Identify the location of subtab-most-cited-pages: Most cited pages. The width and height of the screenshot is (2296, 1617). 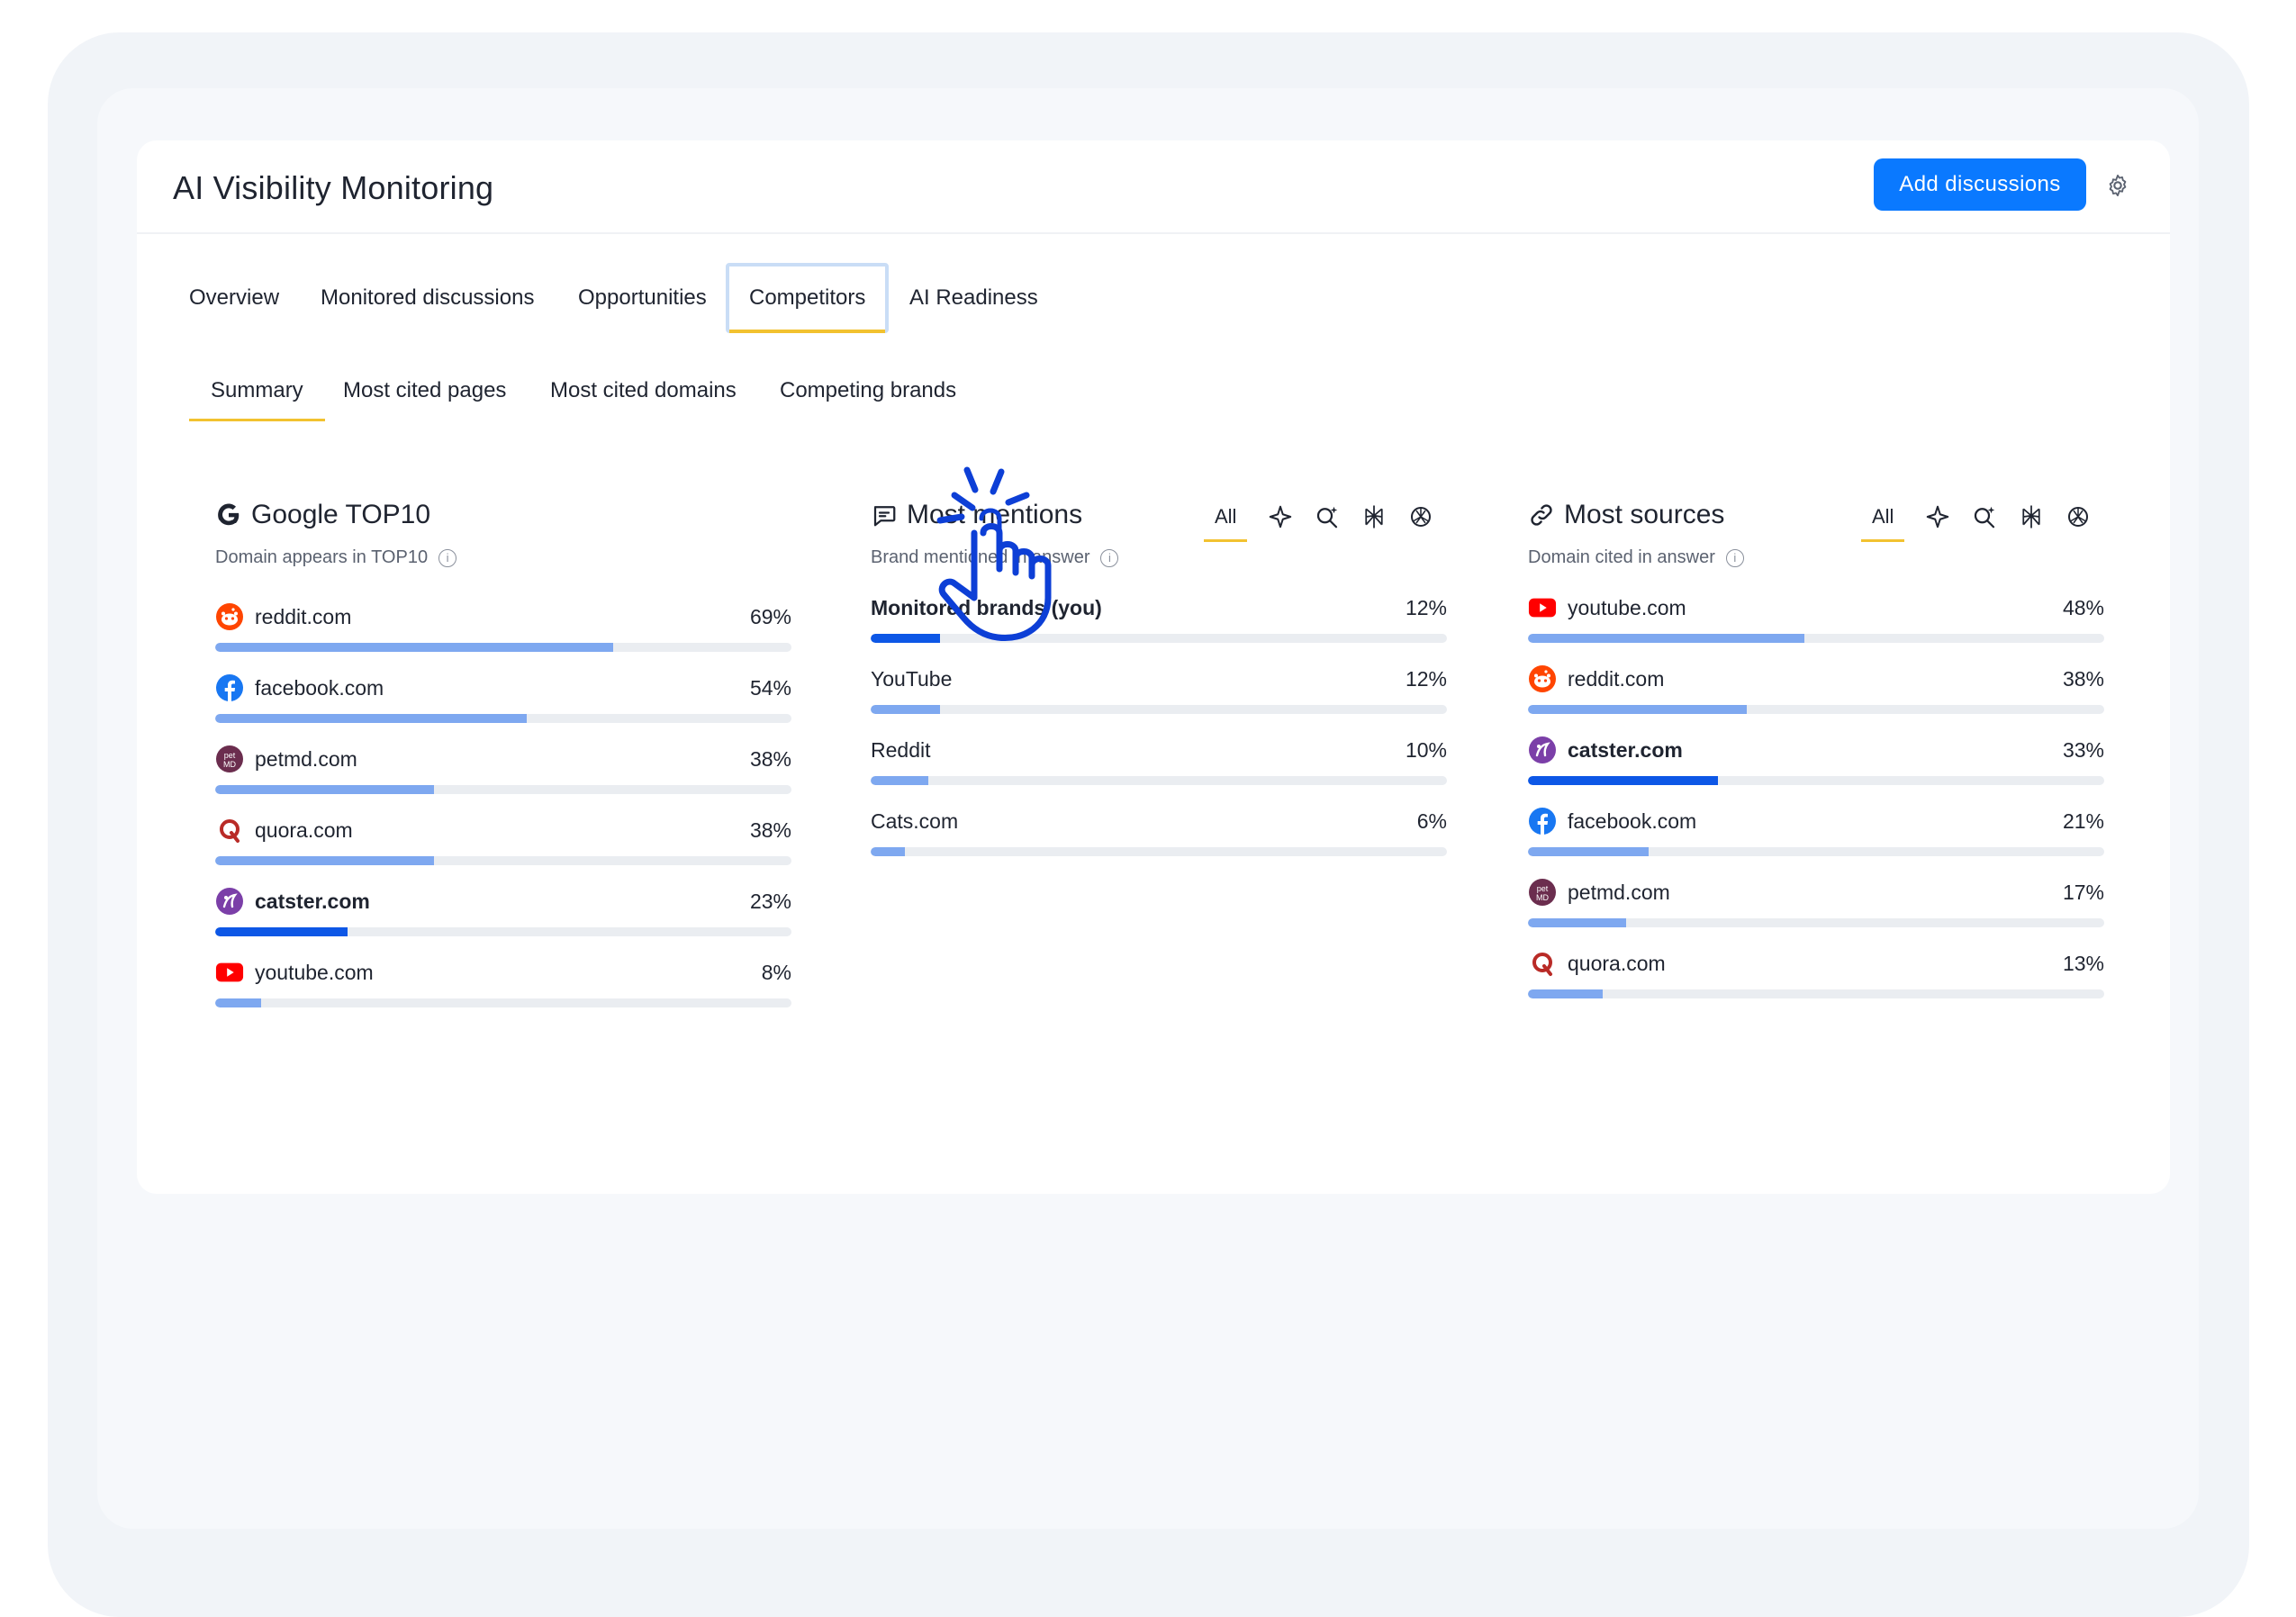
(424, 391).